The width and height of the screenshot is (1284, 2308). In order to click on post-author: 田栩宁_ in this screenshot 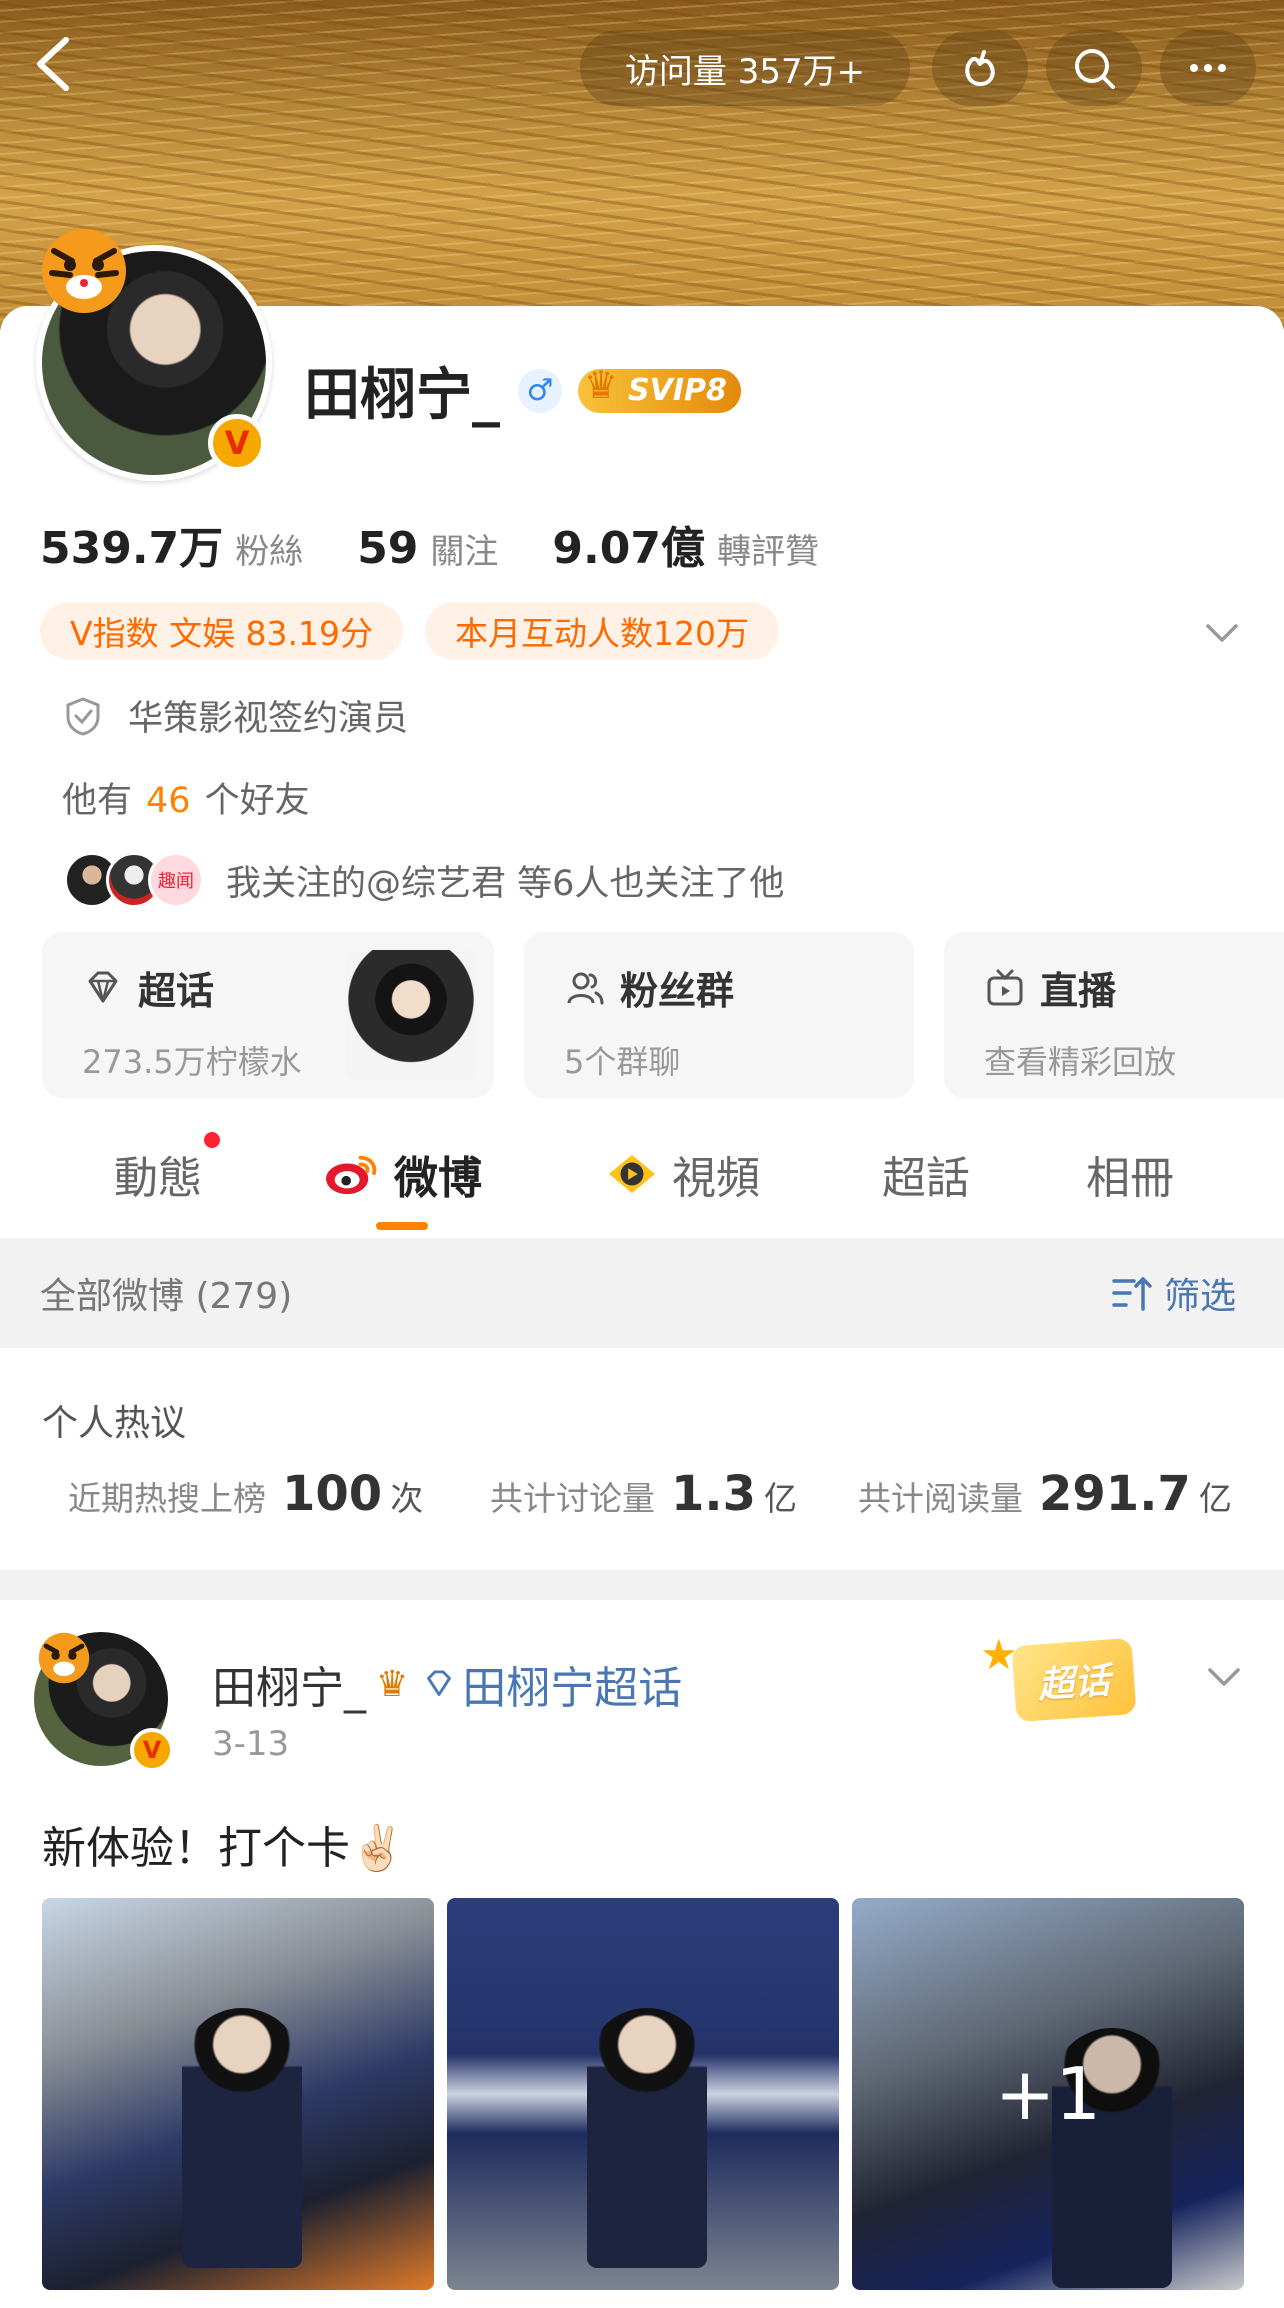, I will do `click(289, 1684)`.